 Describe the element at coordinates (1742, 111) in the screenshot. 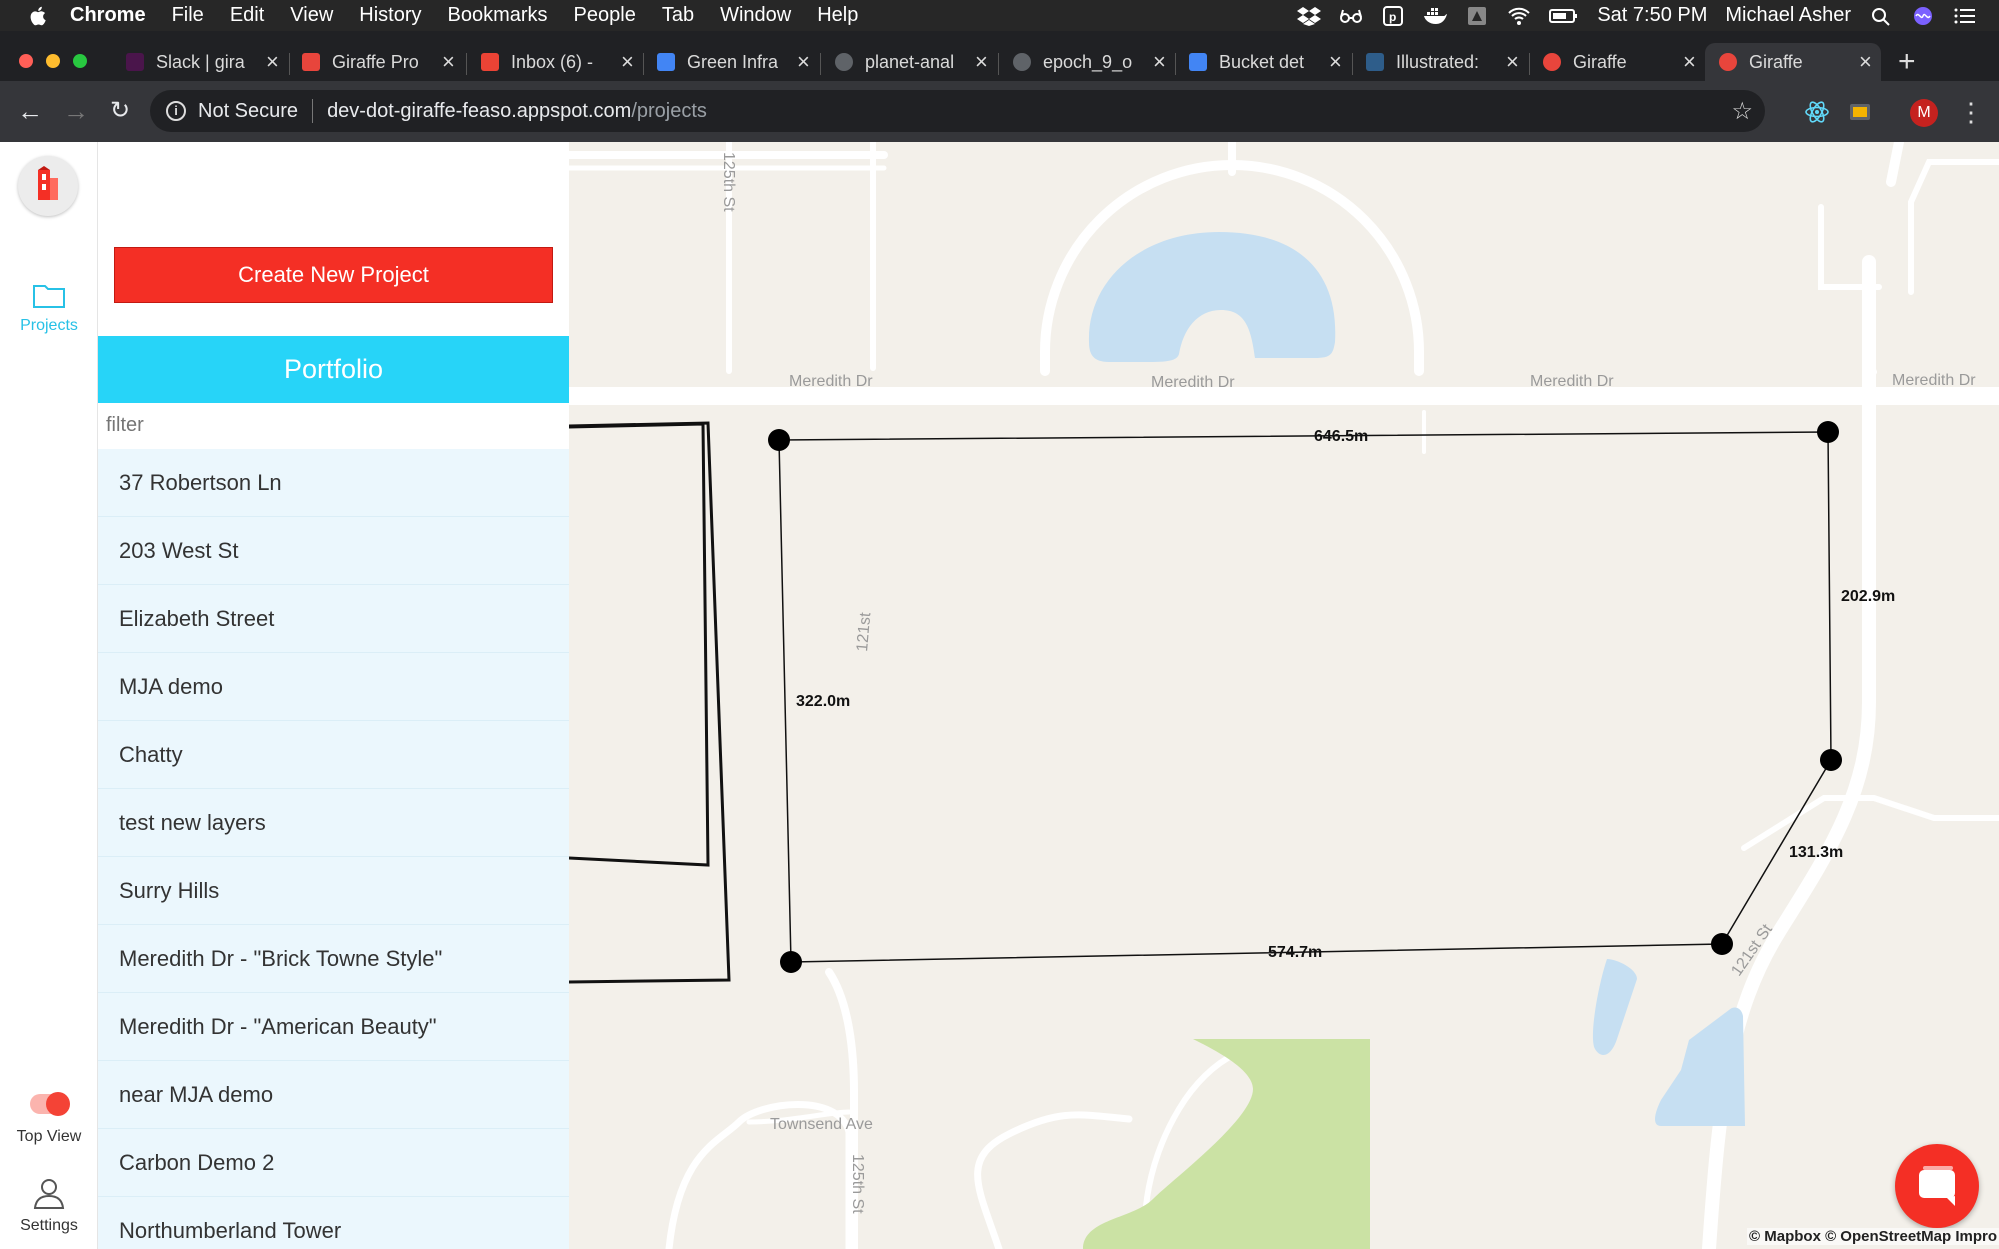

I see `bookmark-star-icon: ☆` at that location.